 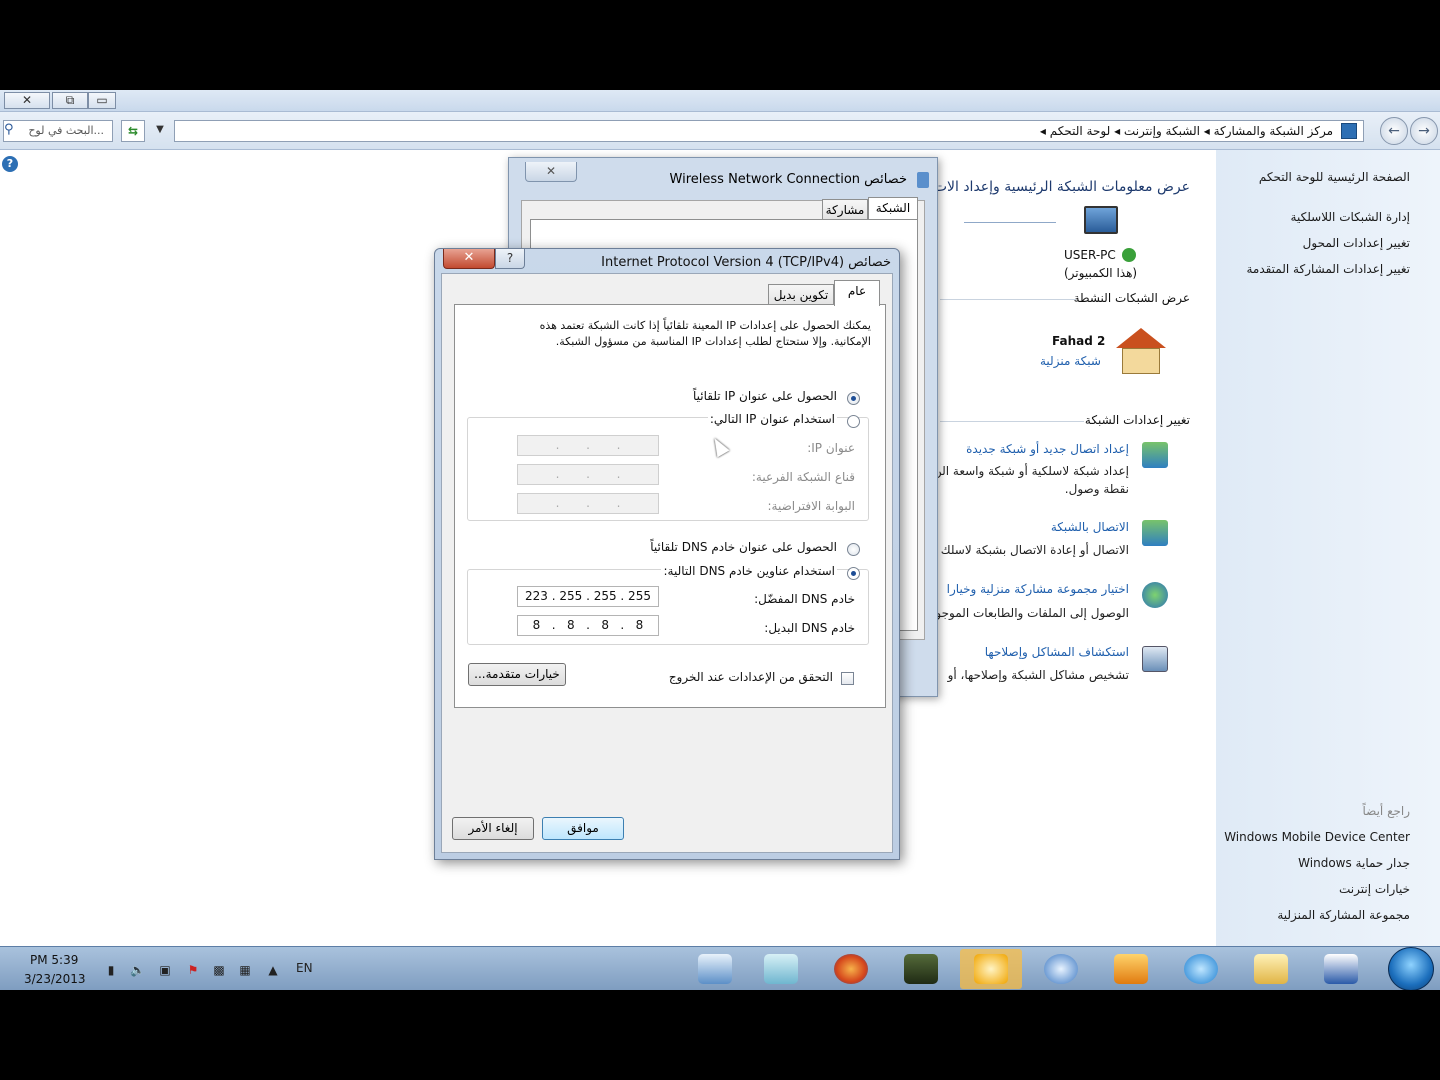 I want to click on divider, so click(x=1008, y=299).